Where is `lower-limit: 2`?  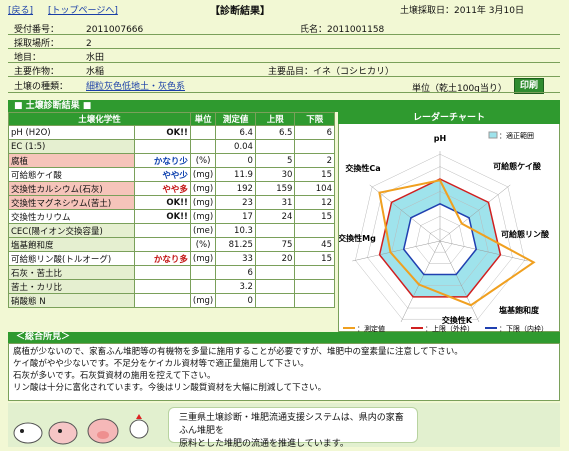
lower-limit: 2 is located at coordinates (314, 160).